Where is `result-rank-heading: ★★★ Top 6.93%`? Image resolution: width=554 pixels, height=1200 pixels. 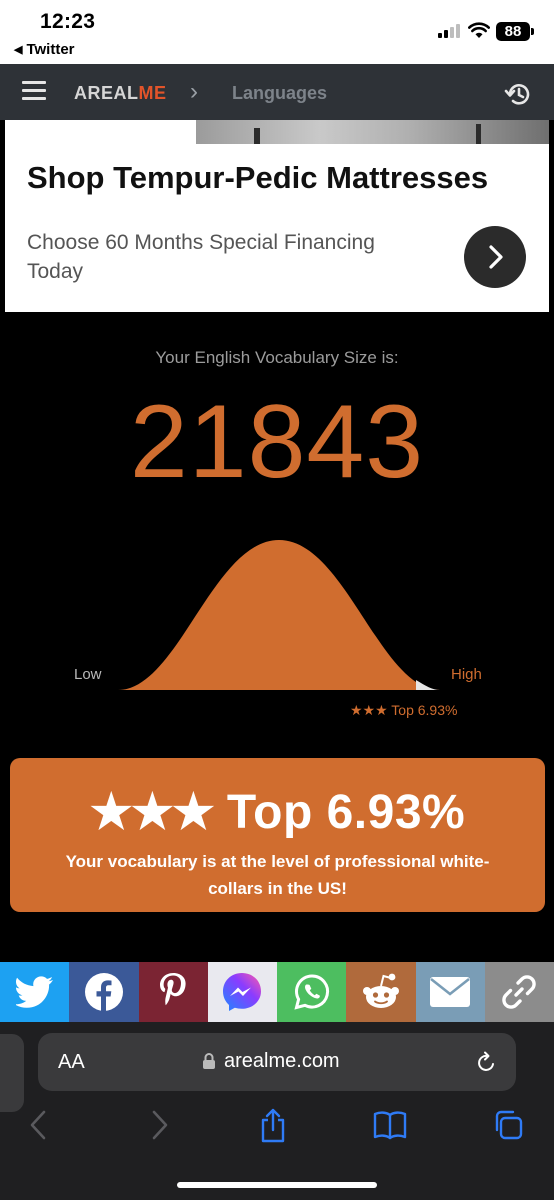
result-rank-heading: ★★★ Top 6.93% is located at coordinates (277, 812).